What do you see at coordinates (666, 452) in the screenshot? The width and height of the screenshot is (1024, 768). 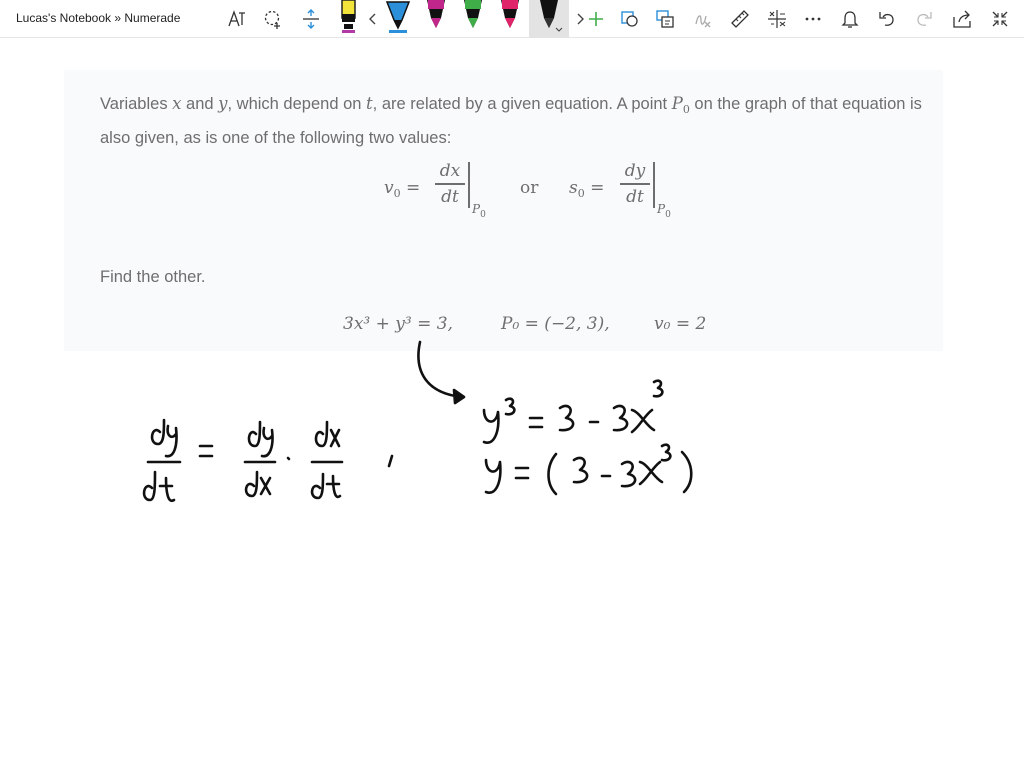 I see `ink-sup-3-c` at bounding box center [666, 452].